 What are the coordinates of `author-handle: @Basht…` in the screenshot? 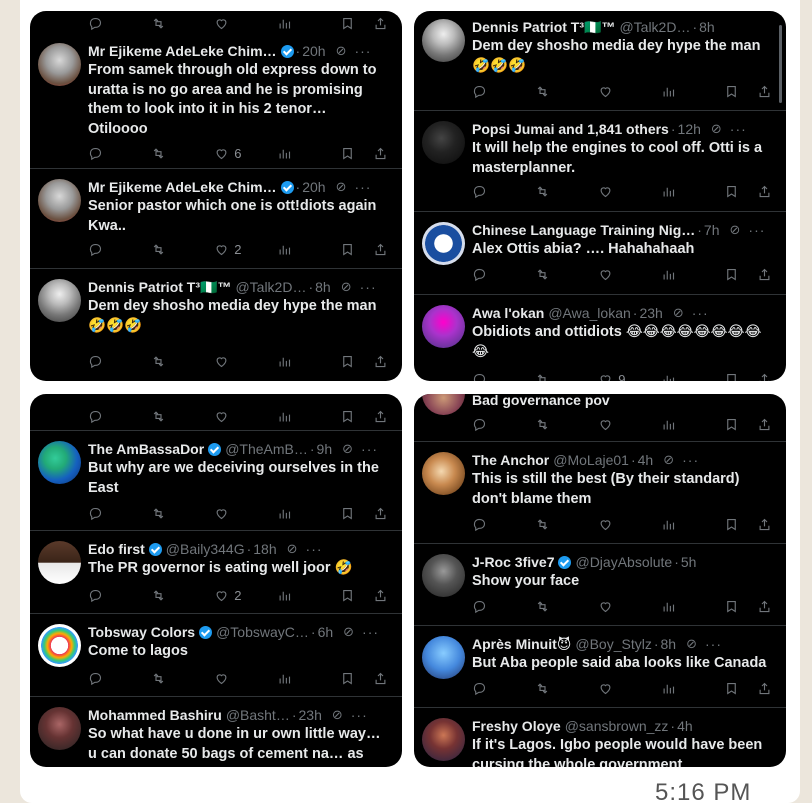 It's located at (258, 715).